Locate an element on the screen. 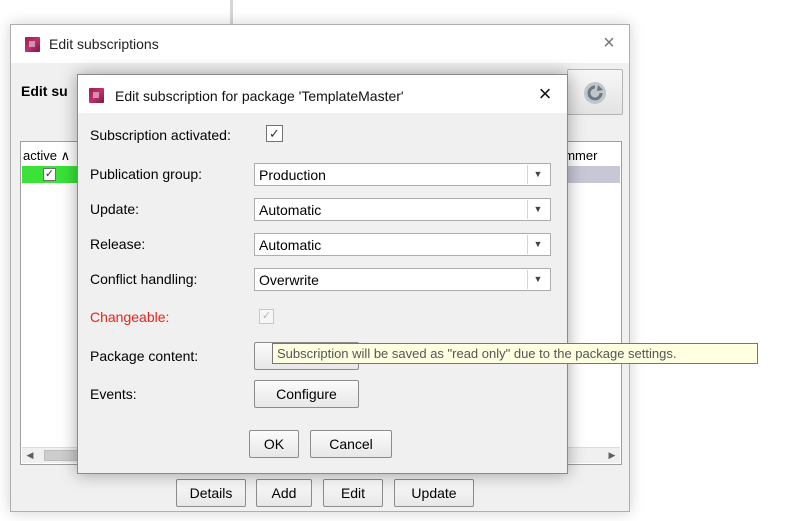 Image resolution: width=785 pixels, height=521 pixels. background-divider is located at coordinates (231, 12).